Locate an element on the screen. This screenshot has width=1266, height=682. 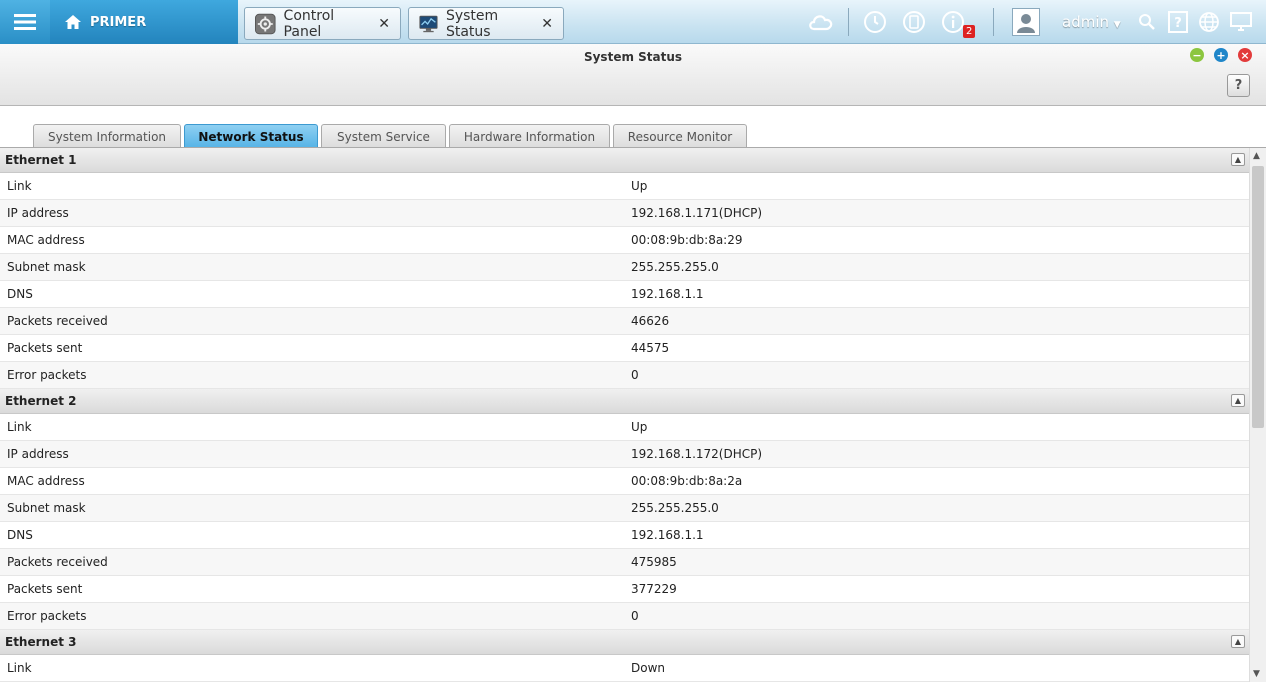
user-name: admin is located at coordinates (1085, 22).